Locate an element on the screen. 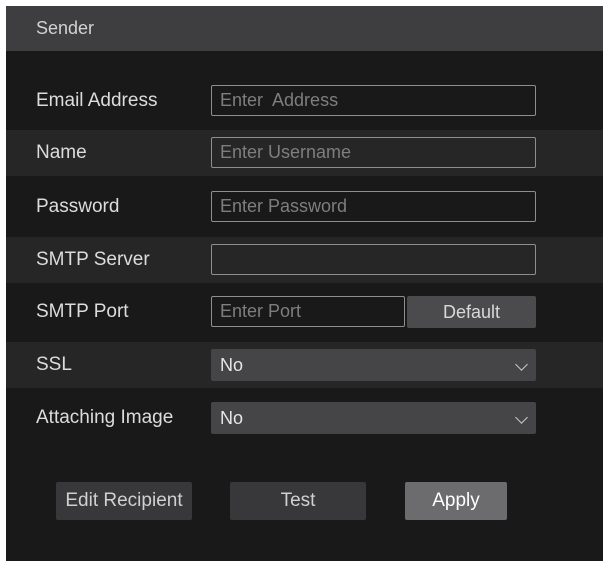  password-field is located at coordinates (373, 206).